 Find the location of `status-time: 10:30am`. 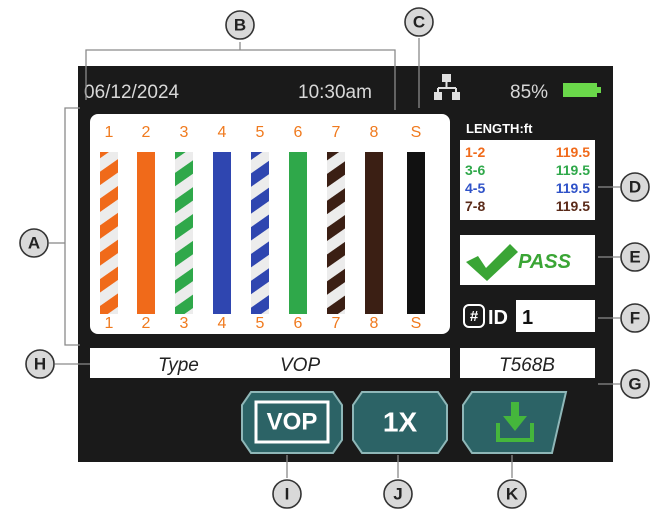

status-time: 10:30am is located at coordinates (335, 92).